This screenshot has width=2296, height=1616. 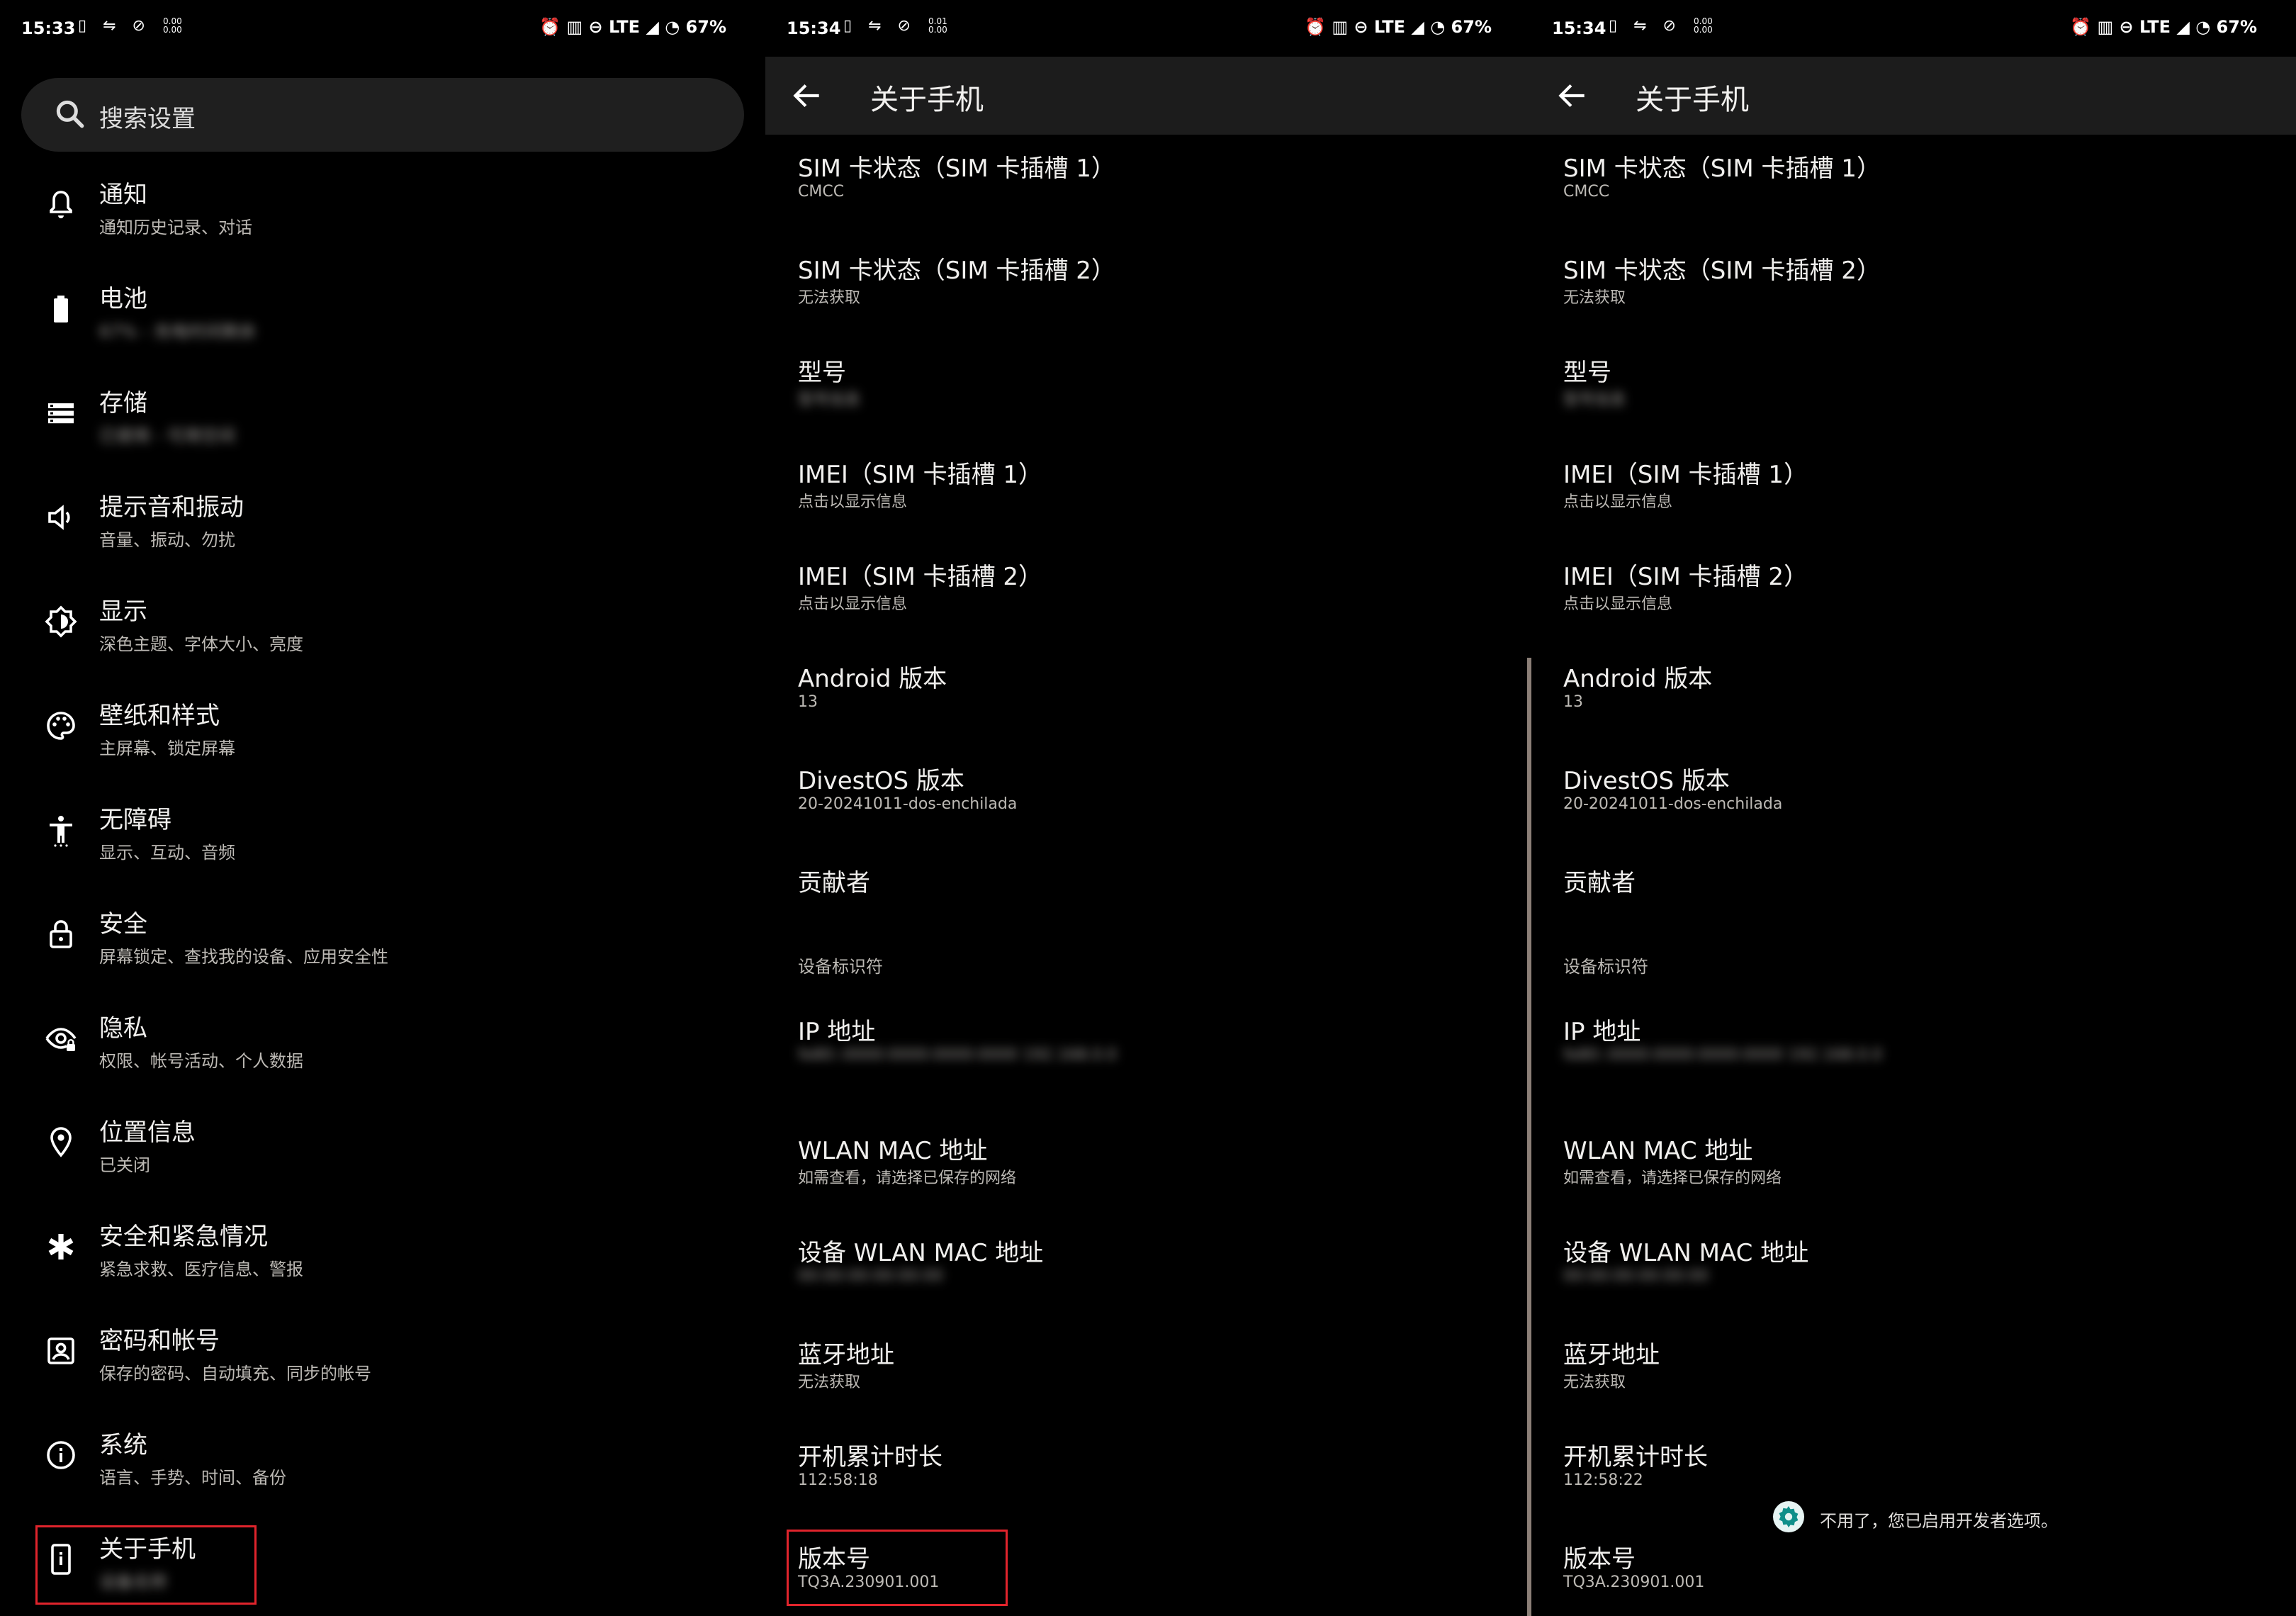 I want to click on toast-developer-options: 不用了，您已启用开发者选项。, so click(x=1920, y=1518).